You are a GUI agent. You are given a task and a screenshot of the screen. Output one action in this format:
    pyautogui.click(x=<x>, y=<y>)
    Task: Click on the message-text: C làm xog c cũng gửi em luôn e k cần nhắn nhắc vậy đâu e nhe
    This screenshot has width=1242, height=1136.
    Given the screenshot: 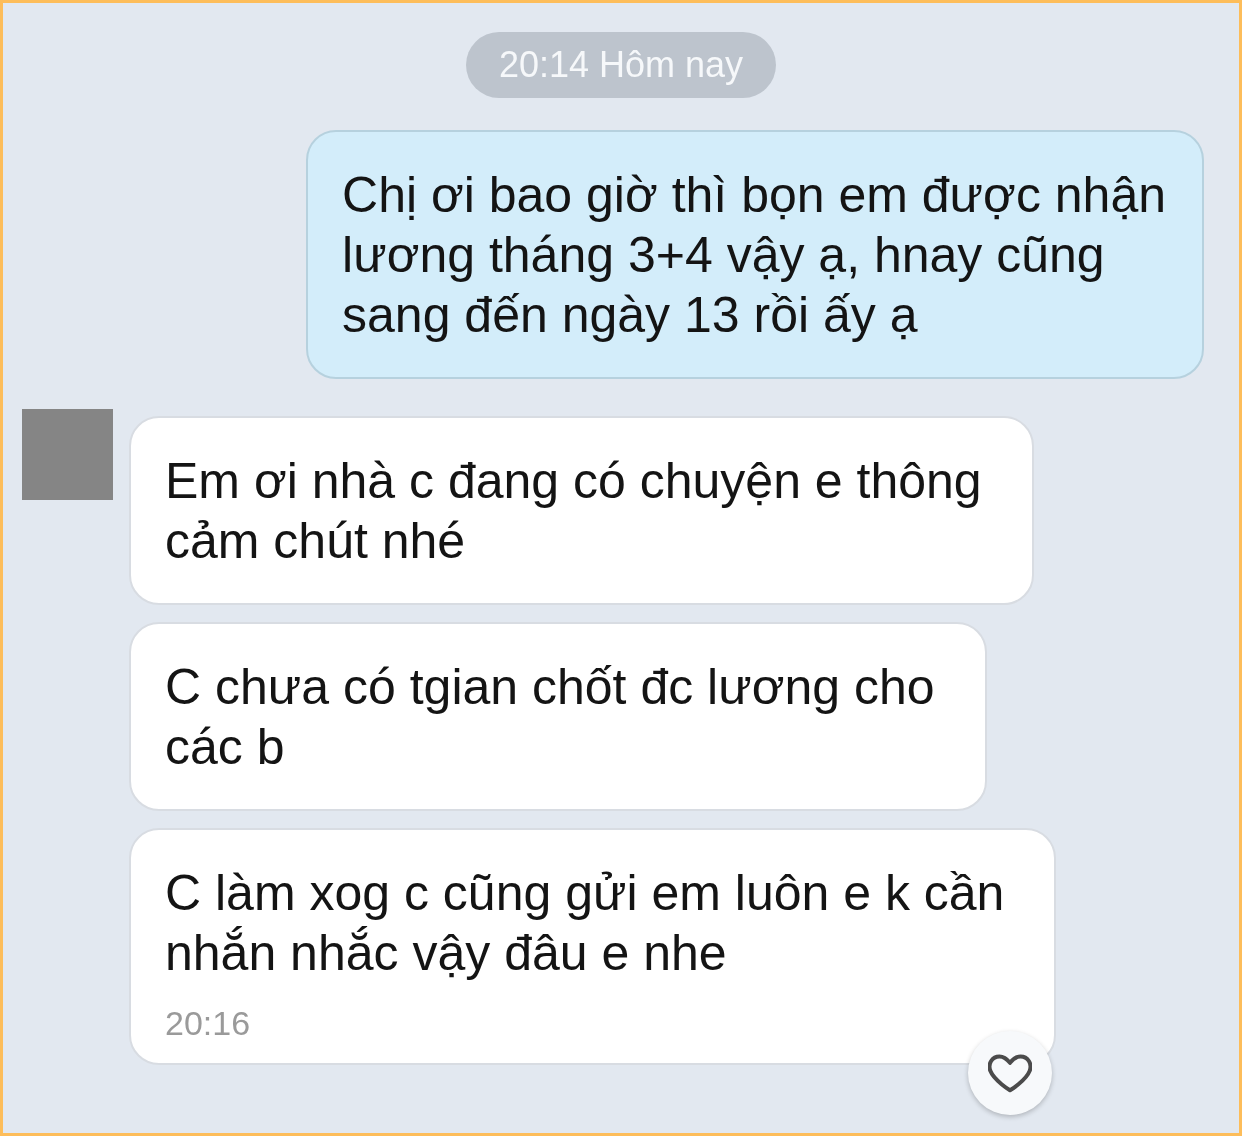 What is the action you would take?
    pyautogui.click(x=585, y=923)
    